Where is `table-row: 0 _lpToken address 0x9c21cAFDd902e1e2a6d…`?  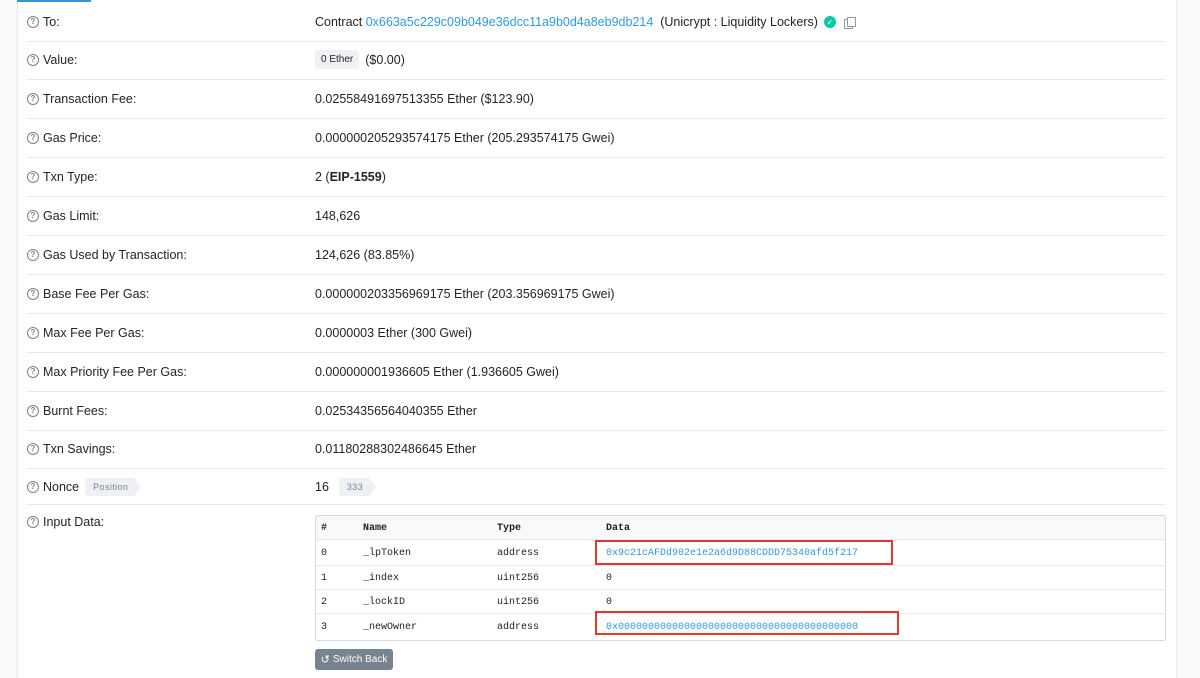 table-row: 0 _lpToken address 0x9c21cAFDd902e1e2a6d… is located at coordinates (740, 553).